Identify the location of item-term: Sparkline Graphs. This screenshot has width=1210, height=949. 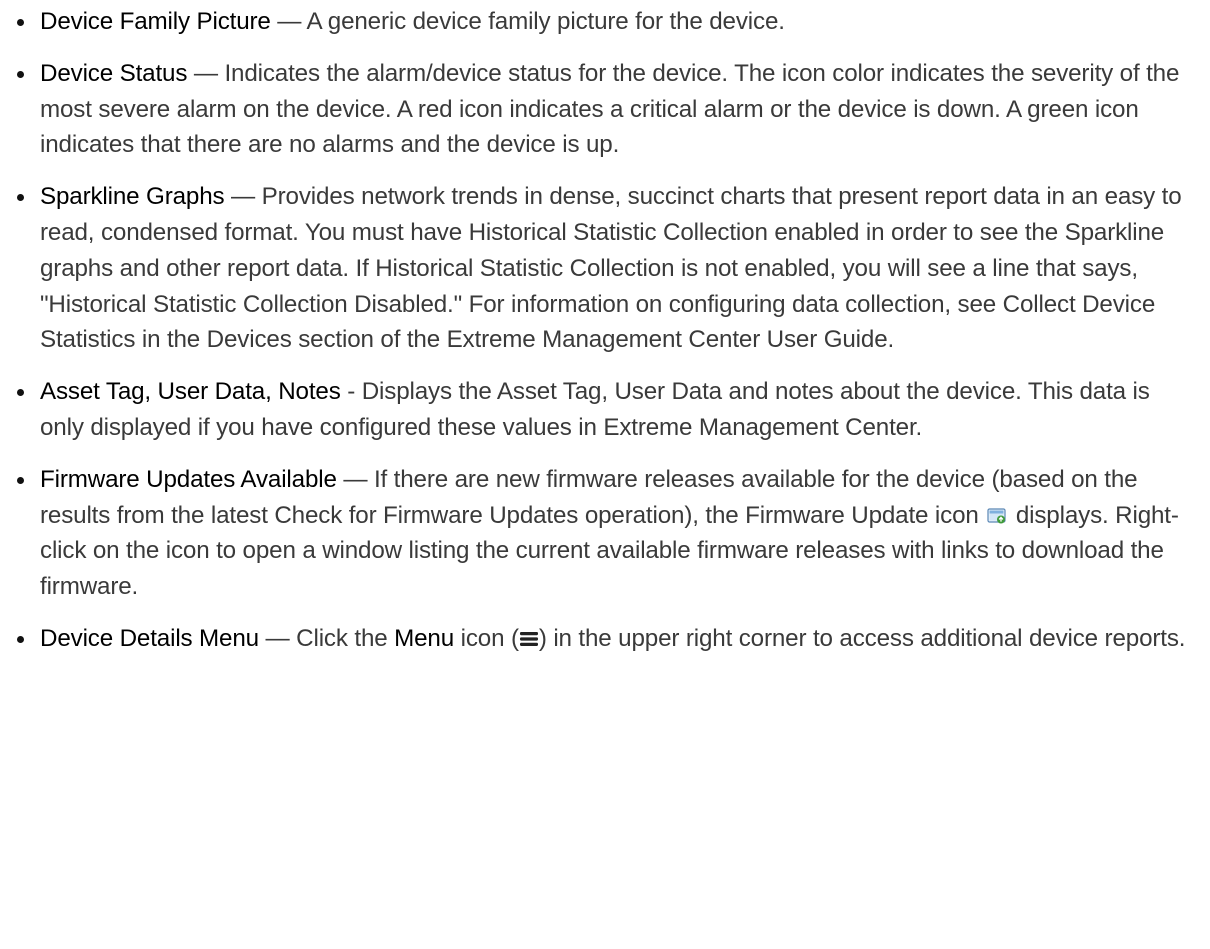
(132, 197).